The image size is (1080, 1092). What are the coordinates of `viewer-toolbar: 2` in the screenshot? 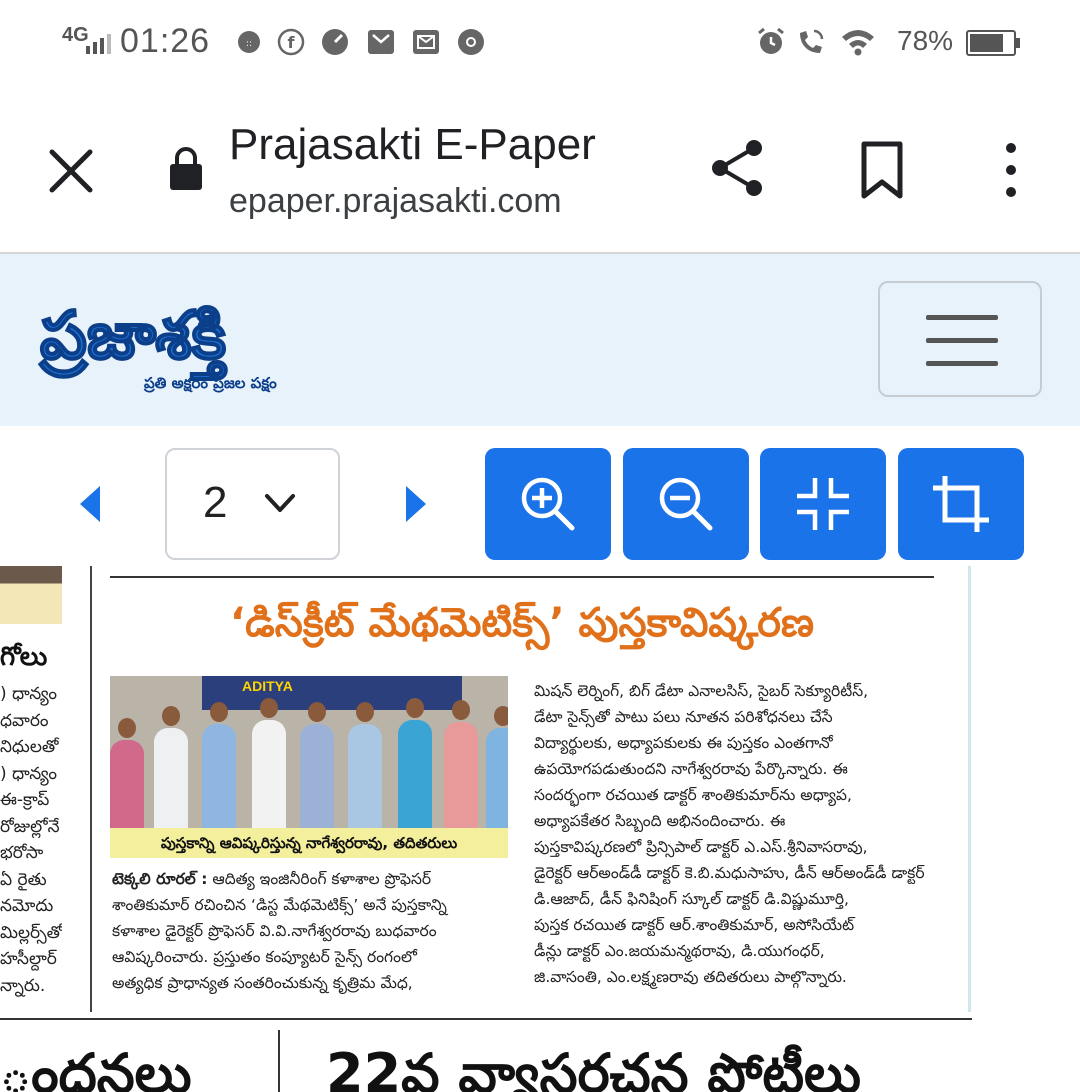 It's located at (540, 496).